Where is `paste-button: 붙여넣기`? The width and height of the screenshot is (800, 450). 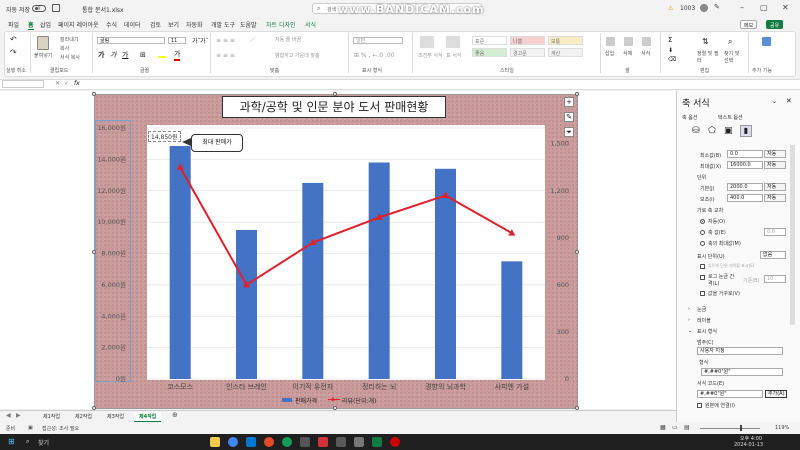 paste-button: 붙여넣기 is located at coordinates (43, 55).